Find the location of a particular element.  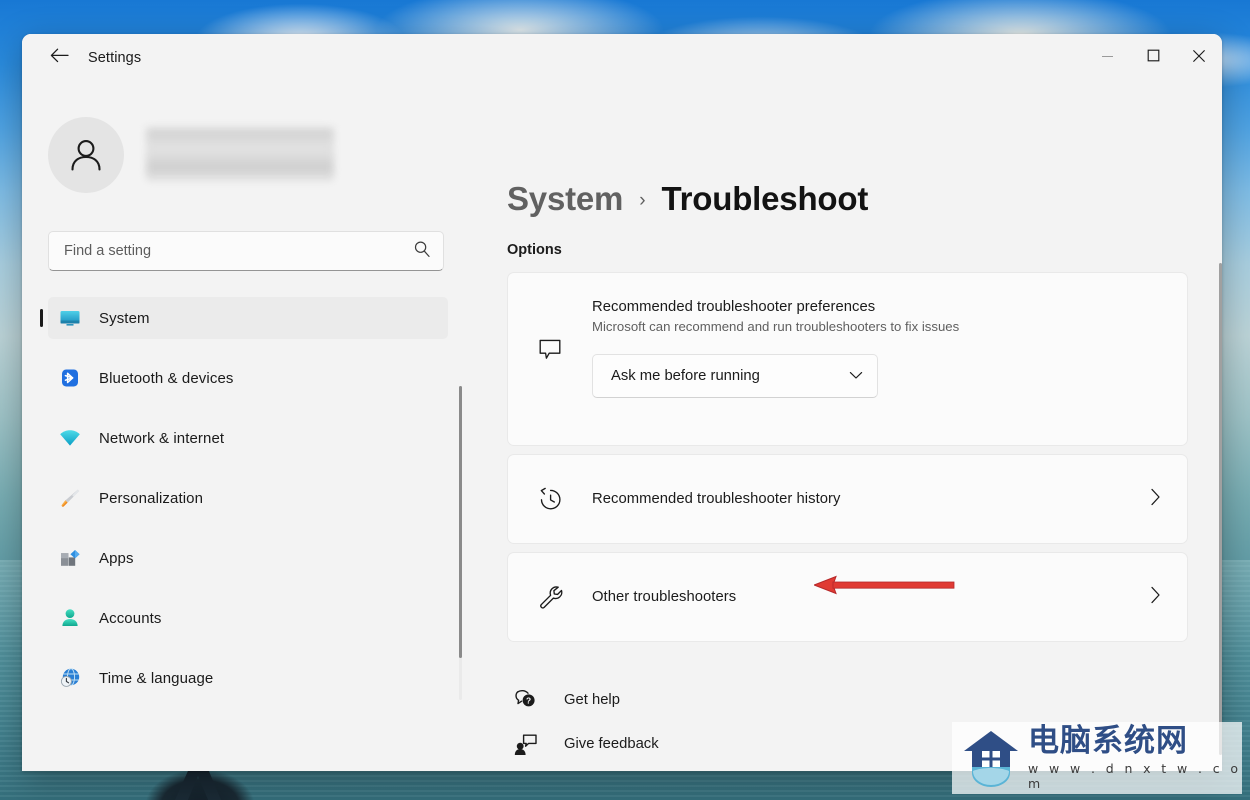

title-bar: Settings is located at coordinates (622, 58).